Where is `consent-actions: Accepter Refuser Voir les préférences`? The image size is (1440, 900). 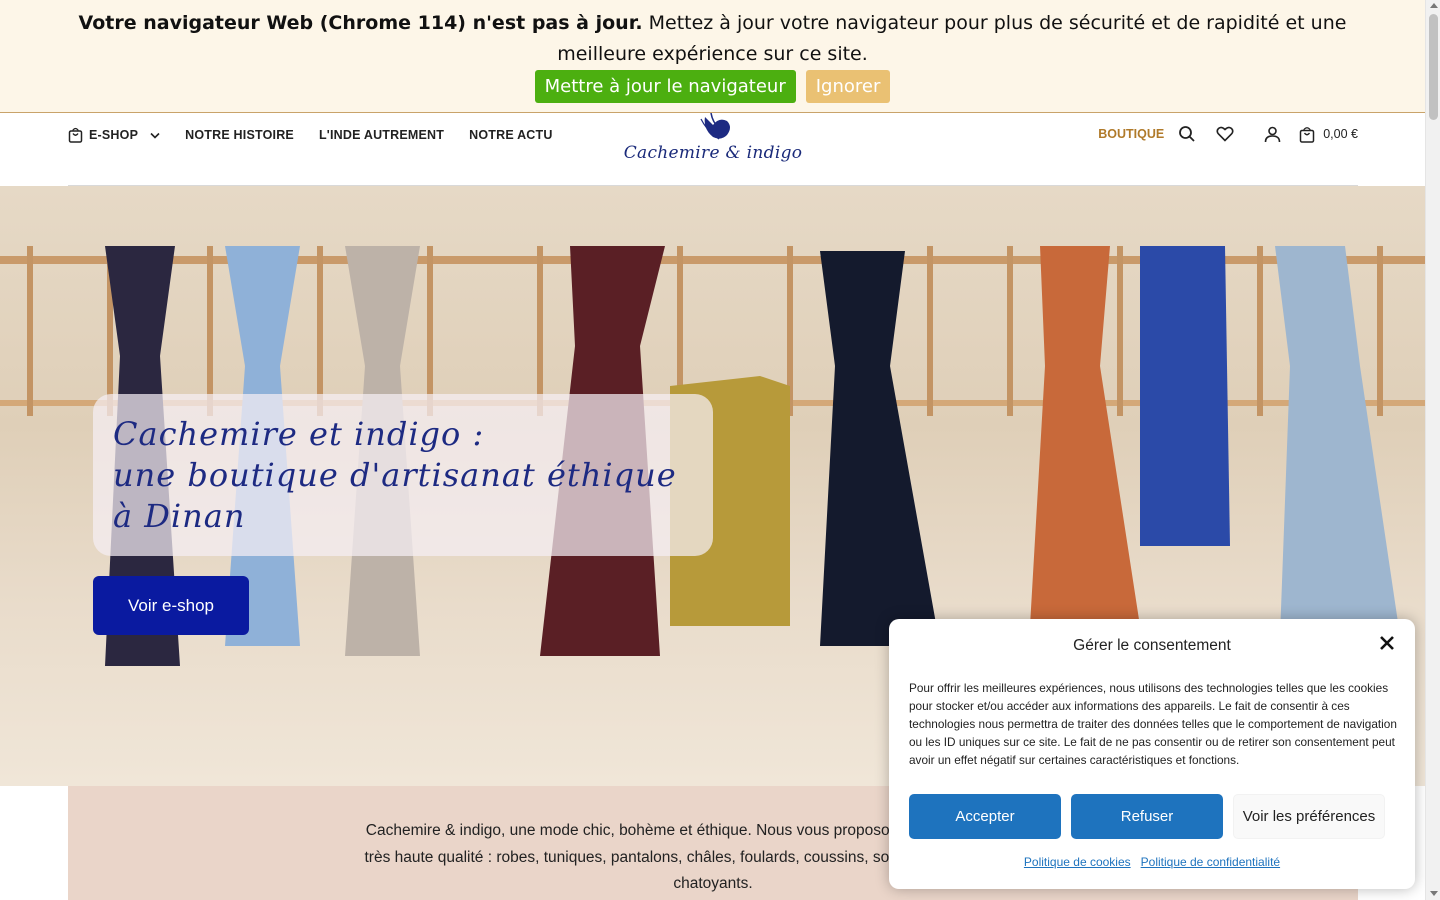
consent-actions: Accepter Refuser Voir les préférences is located at coordinates (1147, 816).